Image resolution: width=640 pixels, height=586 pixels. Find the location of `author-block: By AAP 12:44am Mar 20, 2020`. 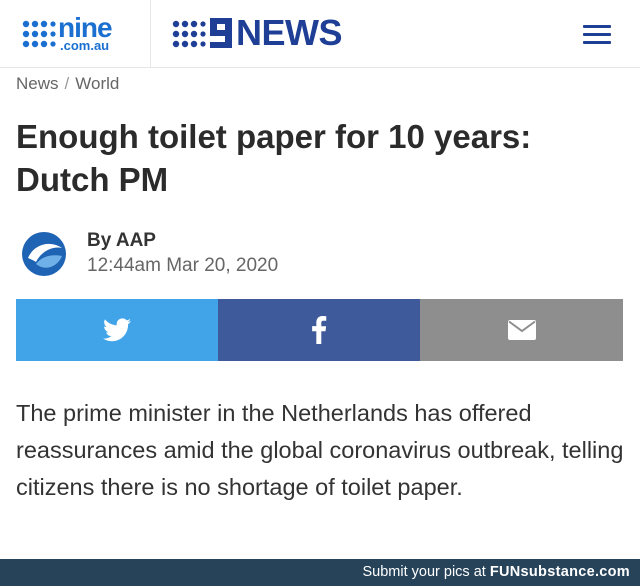

author-block: By AAP 12:44am Mar 20, 2020 is located at coordinates (218, 256).